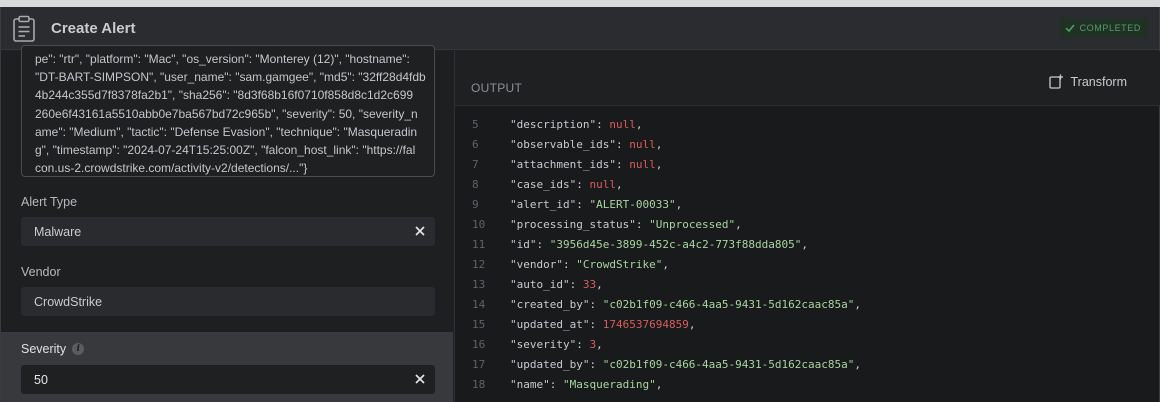 The image size is (1160, 402). I want to click on code-text: "description": null,, so click(576, 124).